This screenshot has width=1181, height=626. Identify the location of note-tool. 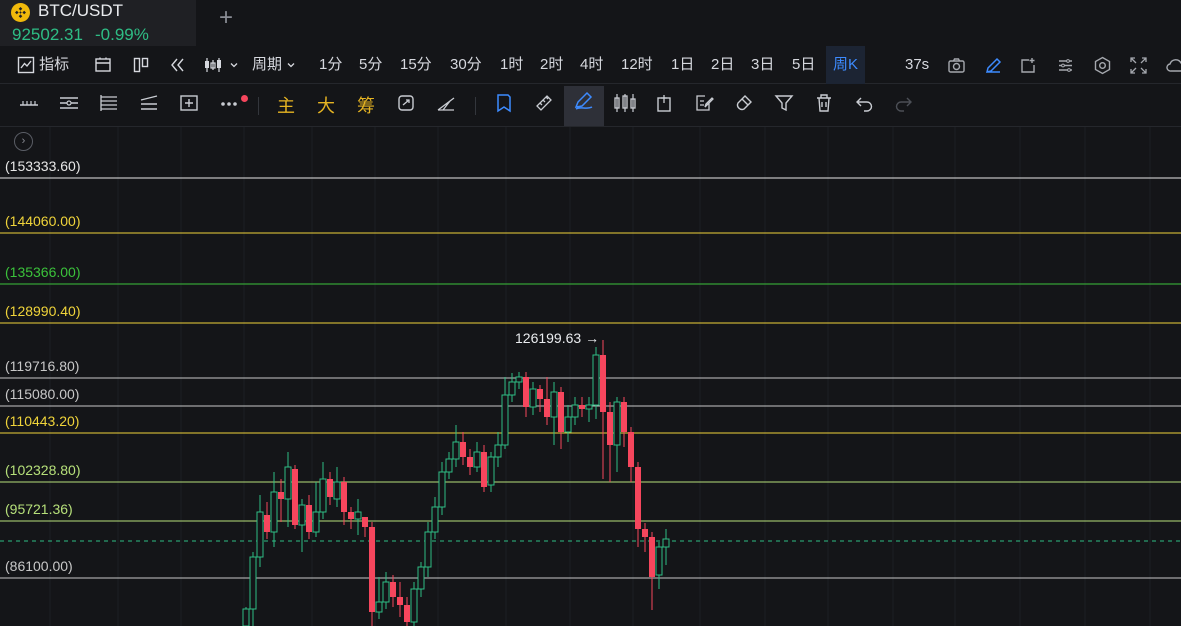
(704, 106).